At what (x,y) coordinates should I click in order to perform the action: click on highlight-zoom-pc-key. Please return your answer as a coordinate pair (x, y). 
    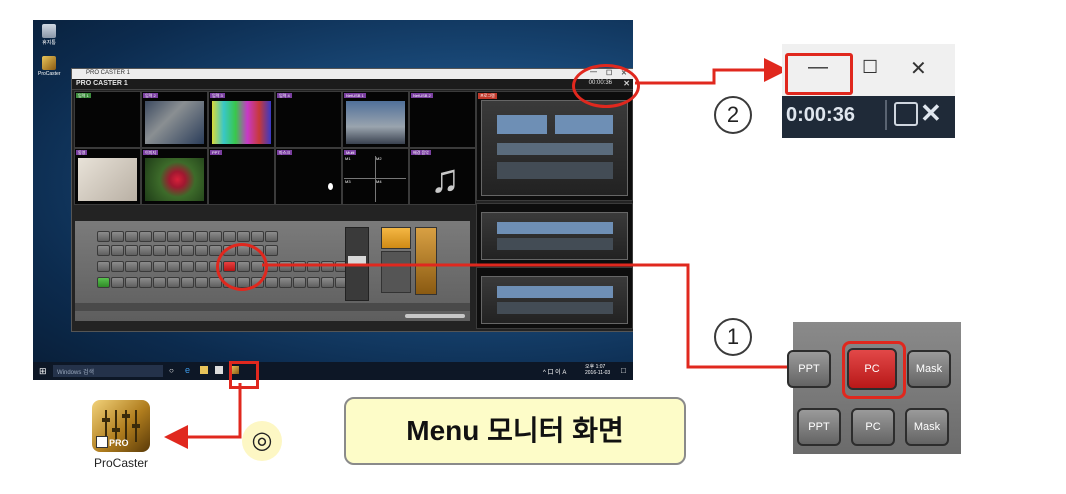
    Looking at the image, I should click on (874, 370).